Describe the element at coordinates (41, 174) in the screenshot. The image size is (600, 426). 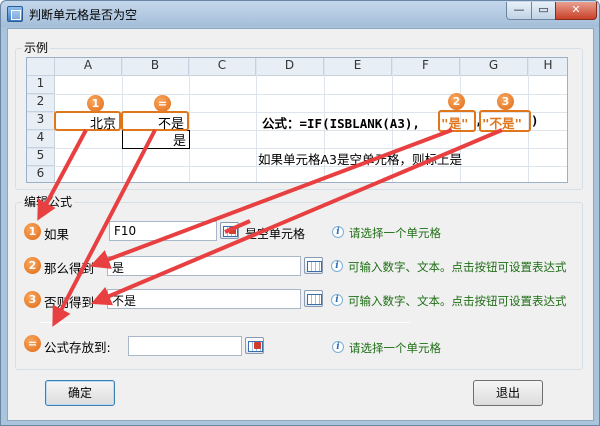
I see `row-header-6: 6` at that location.